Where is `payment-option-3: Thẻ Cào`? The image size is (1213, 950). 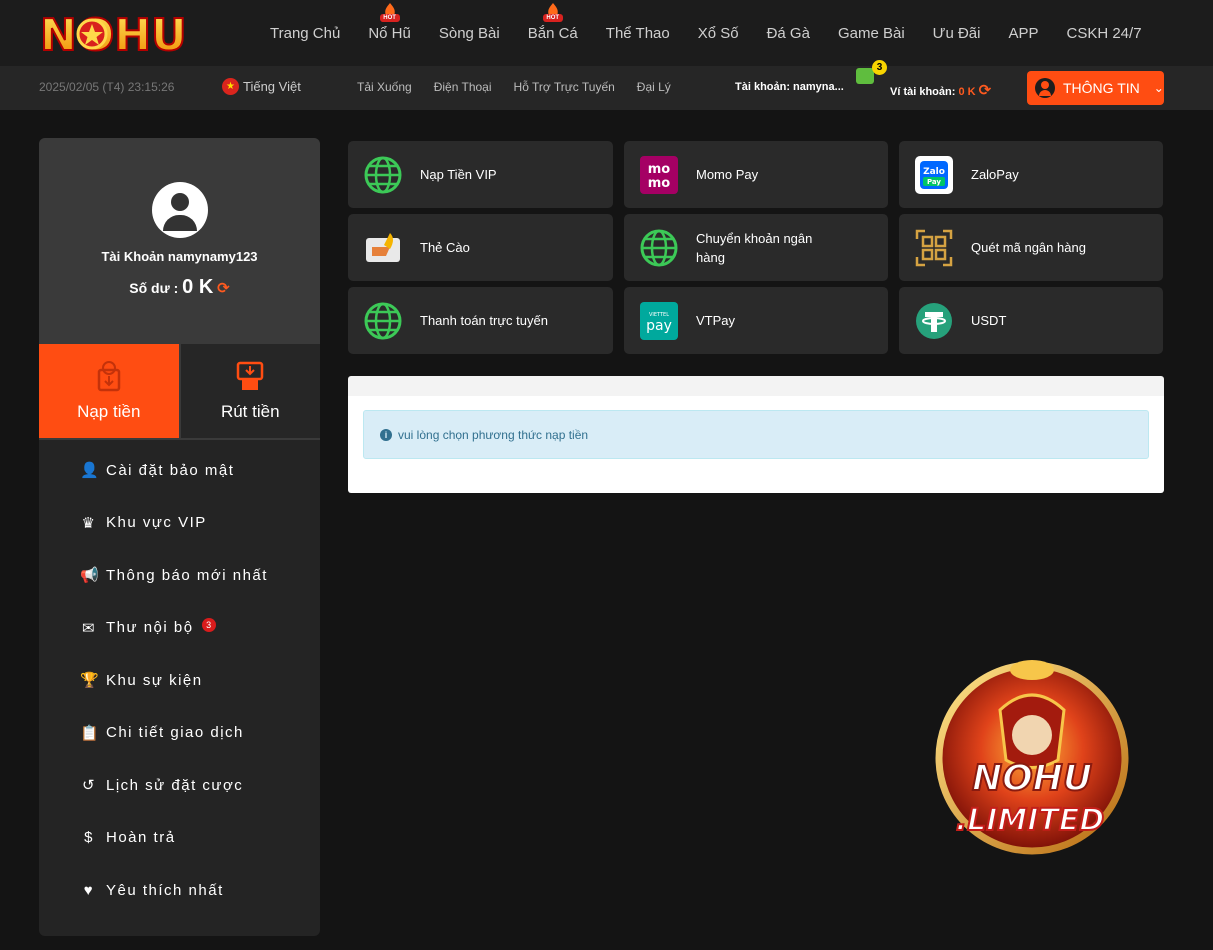
payment-option-3: Thẻ Cào is located at coordinates (480, 247).